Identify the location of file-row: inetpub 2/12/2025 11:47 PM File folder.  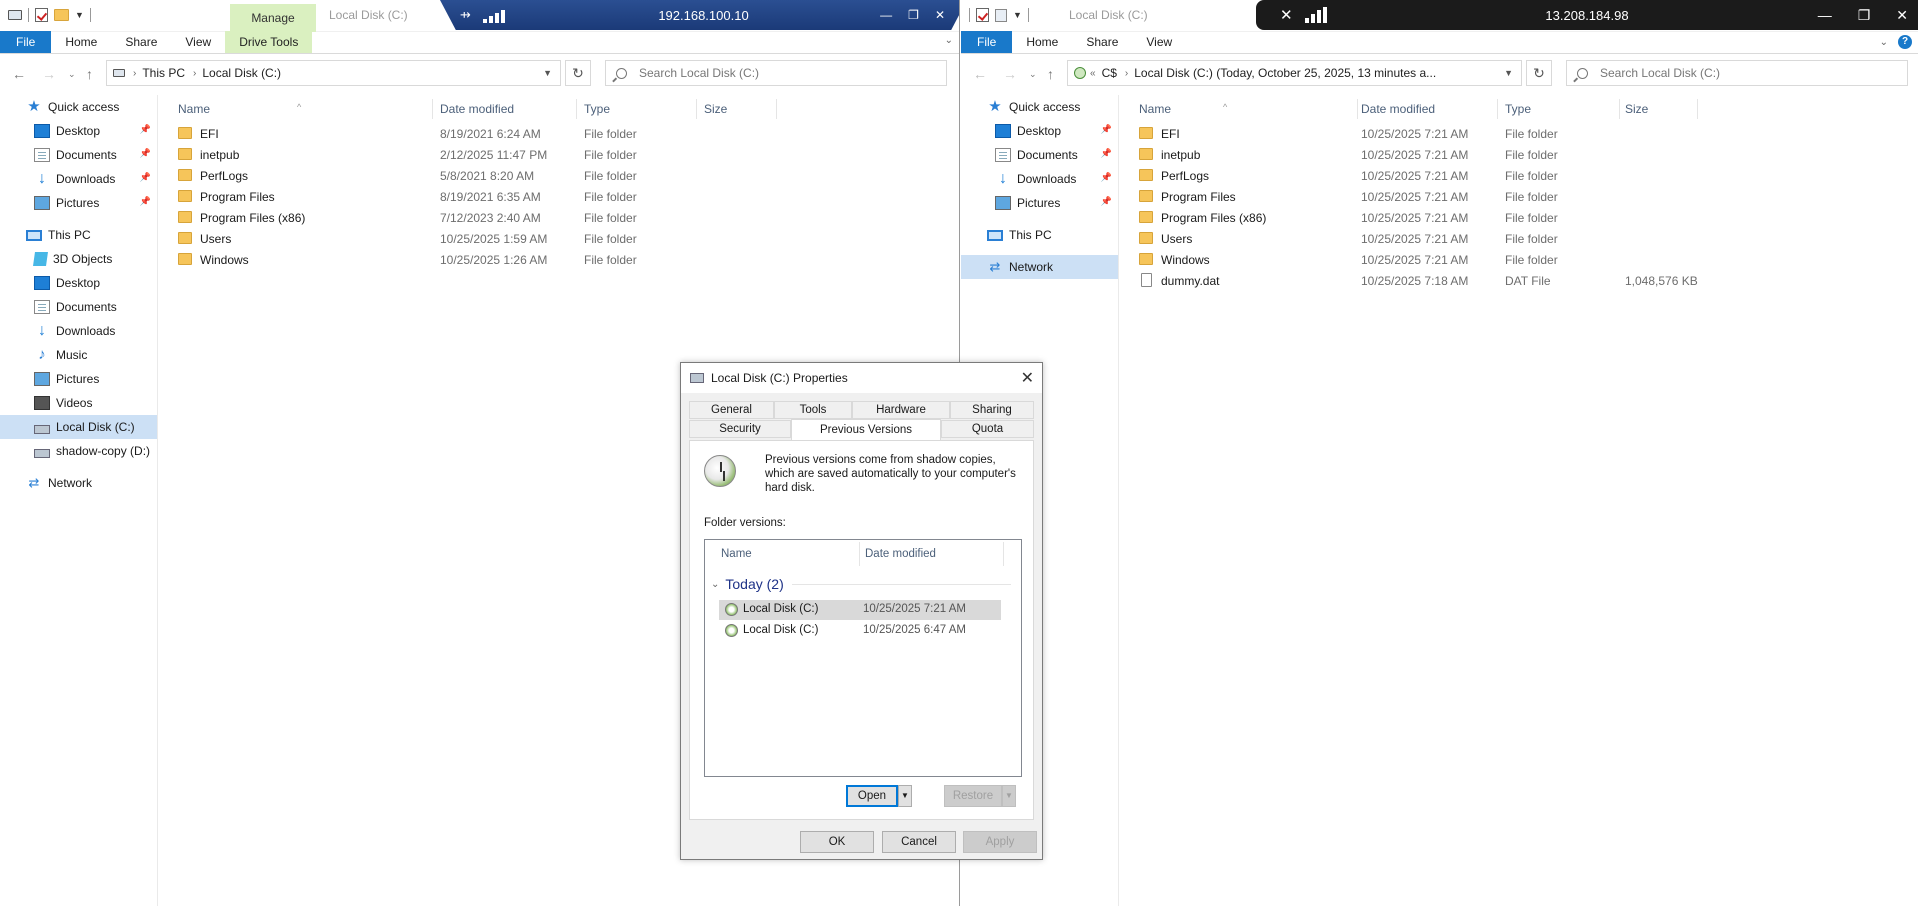
(559, 154).